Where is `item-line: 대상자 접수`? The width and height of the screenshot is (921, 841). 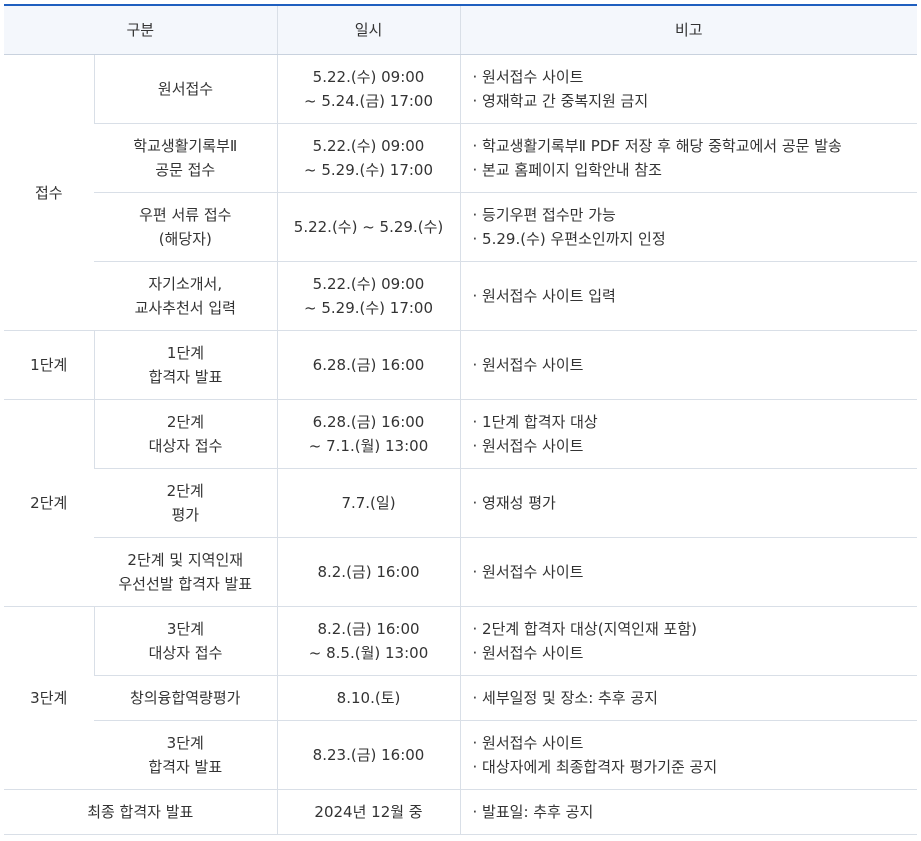 item-line: 대상자 접수 is located at coordinates (185, 653).